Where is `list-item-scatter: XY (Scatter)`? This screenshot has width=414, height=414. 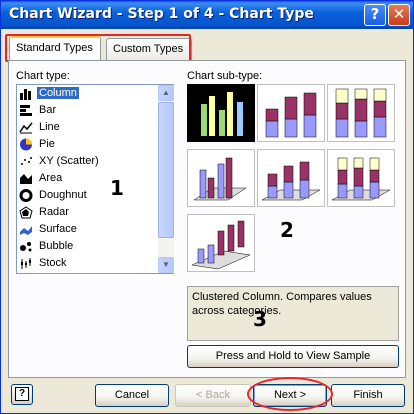
list-item-scatter: XY (Scatter) is located at coordinates (87, 161).